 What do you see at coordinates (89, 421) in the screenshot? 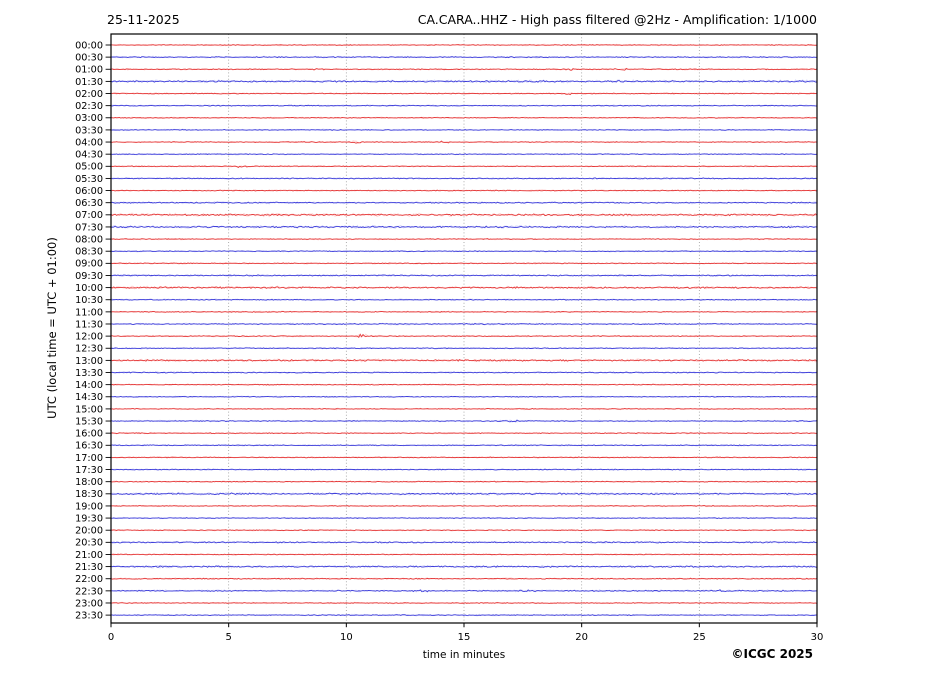
I see `row-time-label: 15:30` at bounding box center [89, 421].